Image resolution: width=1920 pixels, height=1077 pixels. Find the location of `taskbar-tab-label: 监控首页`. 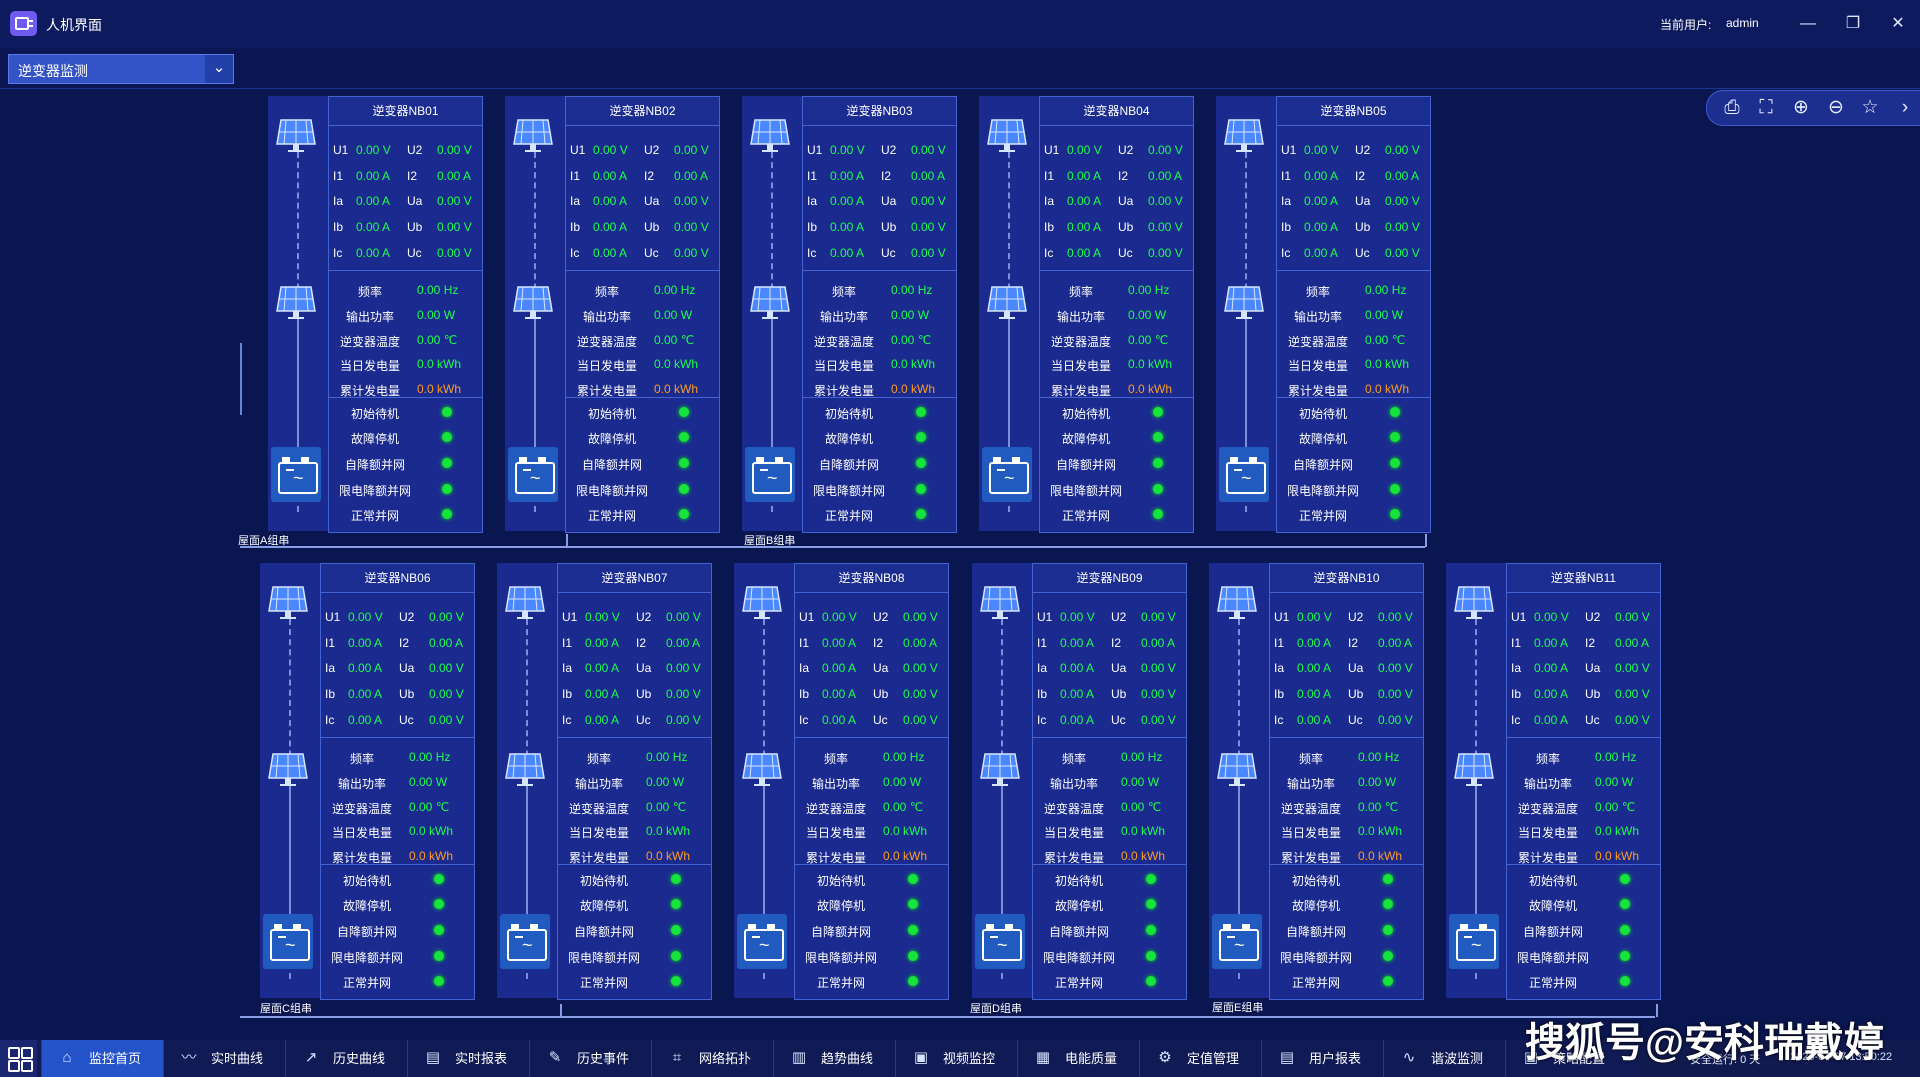

taskbar-tab-label: 监控首页 is located at coordinates (115, 1058).